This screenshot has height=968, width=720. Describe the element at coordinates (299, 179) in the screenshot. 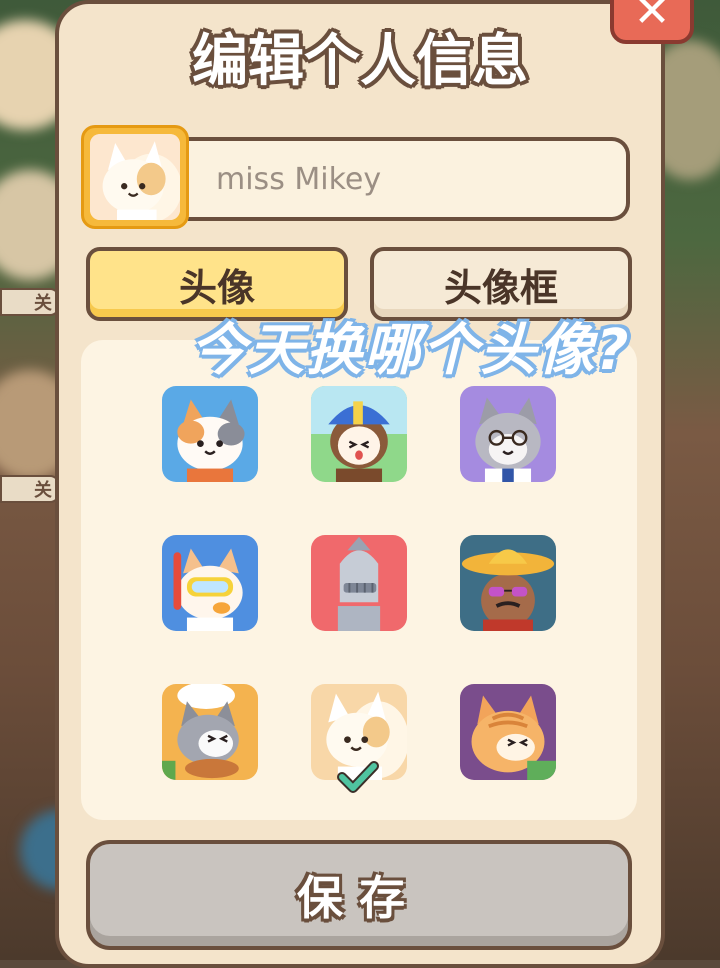

I see `nickname-value: miss Mikey` at that location.